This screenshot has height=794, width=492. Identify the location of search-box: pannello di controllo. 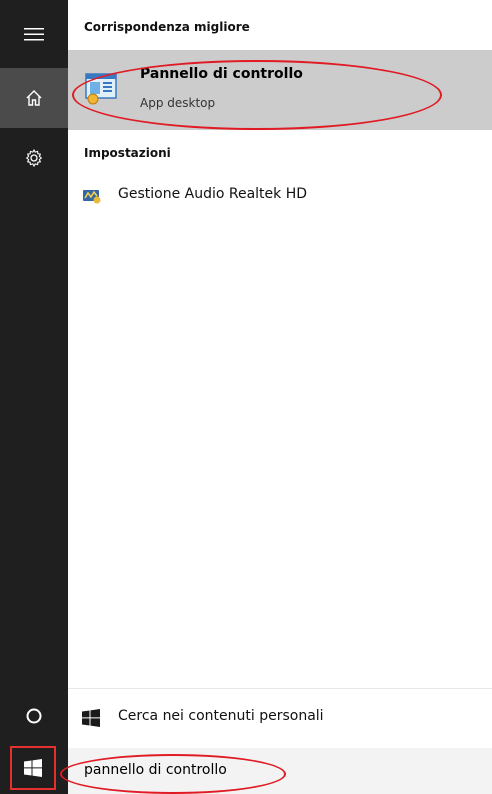
(280, 771).